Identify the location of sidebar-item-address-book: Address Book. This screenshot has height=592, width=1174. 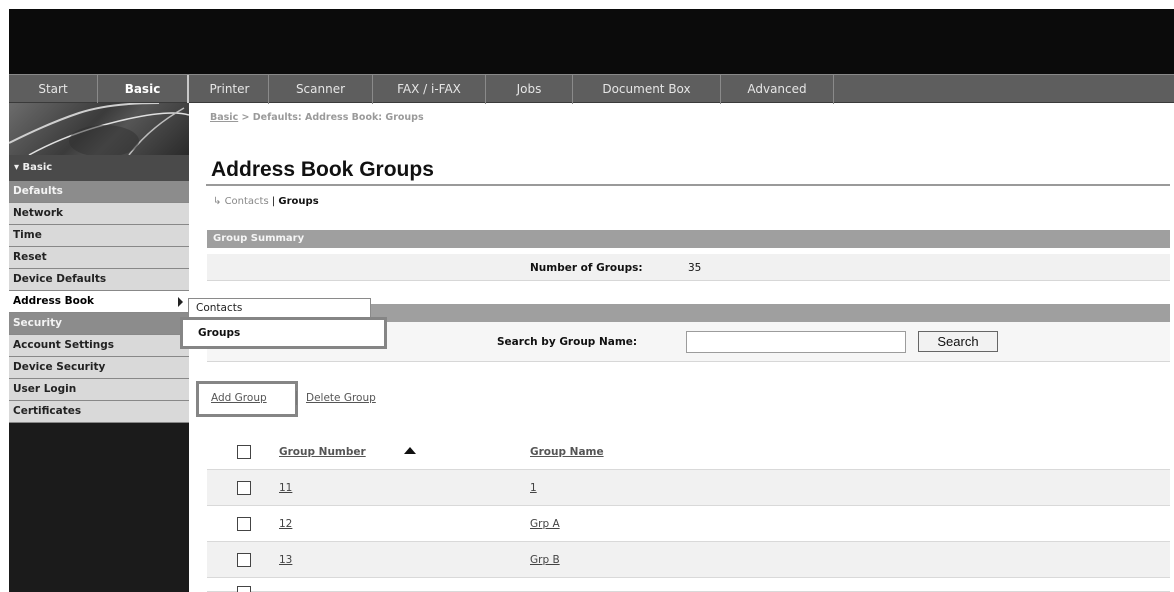
(99, 302).